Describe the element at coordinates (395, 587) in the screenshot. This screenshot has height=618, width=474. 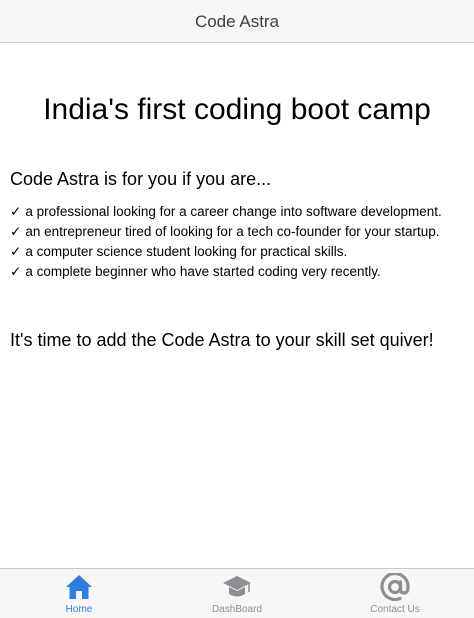
I see `at-sign-icon` at that location.